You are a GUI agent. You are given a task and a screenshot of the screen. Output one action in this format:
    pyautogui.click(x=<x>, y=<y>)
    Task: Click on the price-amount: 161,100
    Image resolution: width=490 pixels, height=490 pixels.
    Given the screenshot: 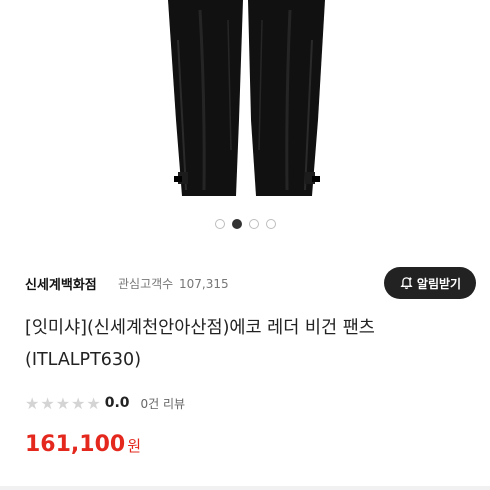 What is the action you would take?
    pyautogui.click(x=75, y=444)
    